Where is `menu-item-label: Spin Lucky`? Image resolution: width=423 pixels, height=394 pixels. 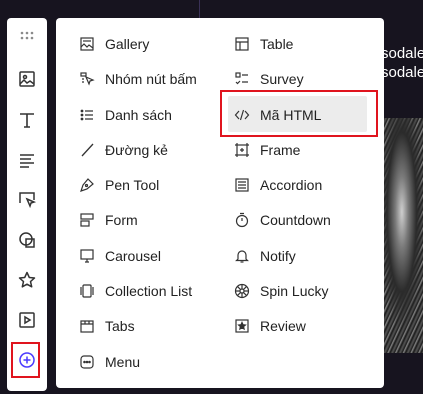
menu-item-label: Spin Lucky is located at coordinates (294, 291).